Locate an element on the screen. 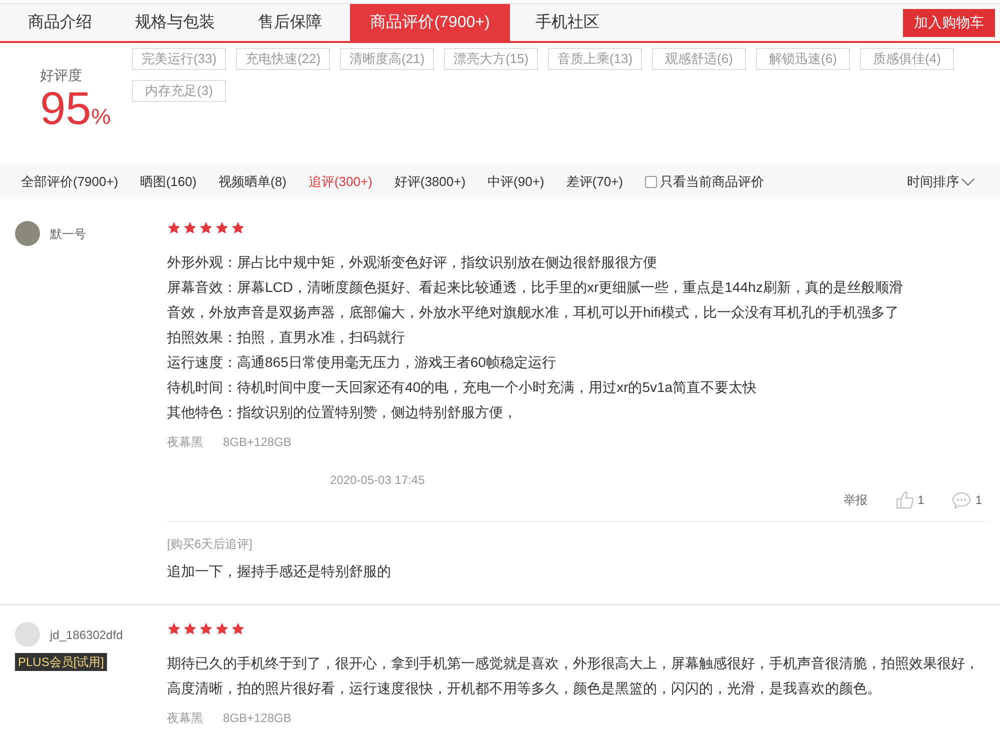 This screenshot has height=734, width=1000. review-text: 外形外观：屏占比中规中矩，外观渐变色好评，指纹识别放在侧边很舒服很方便 is located at coordinates (412, 262).